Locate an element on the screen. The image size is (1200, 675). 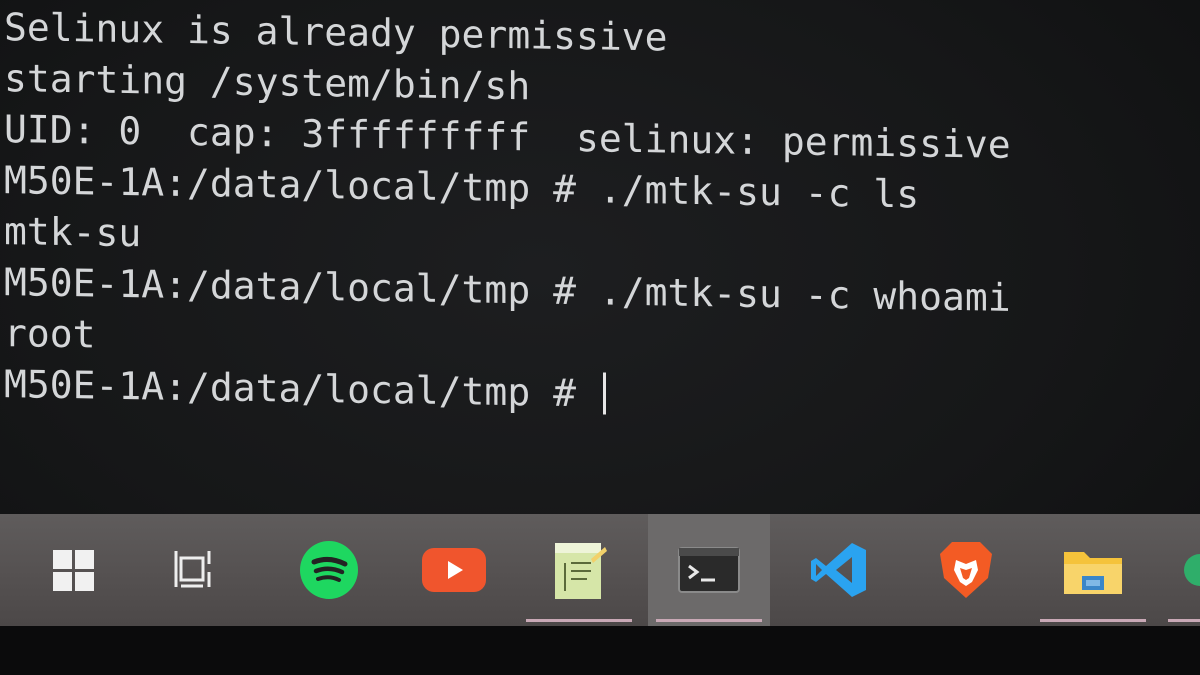
monitor-bezel is located at coordinates (600, 650).